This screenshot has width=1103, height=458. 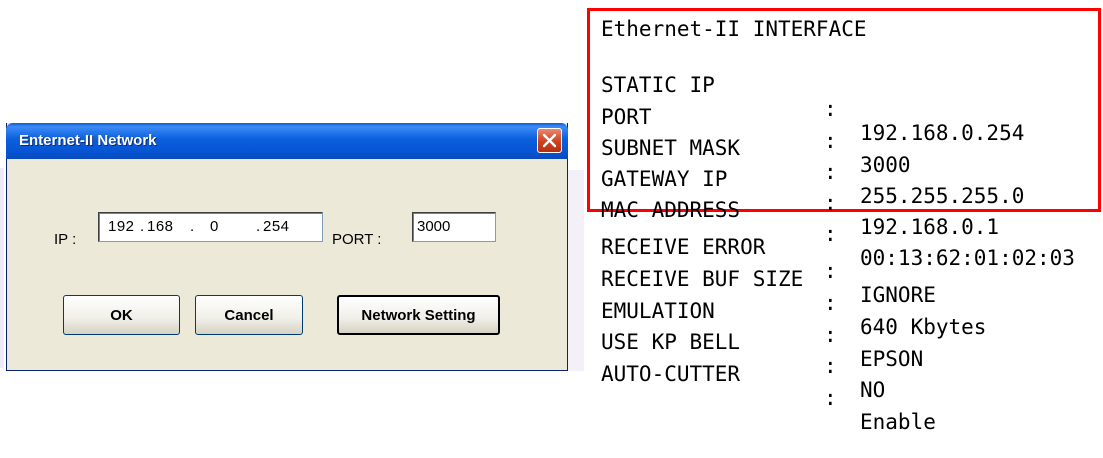 What do you see at coordinates (873, 390) in the screenshot?
I see `printout-value: NO` at bounding box center [873, 390].